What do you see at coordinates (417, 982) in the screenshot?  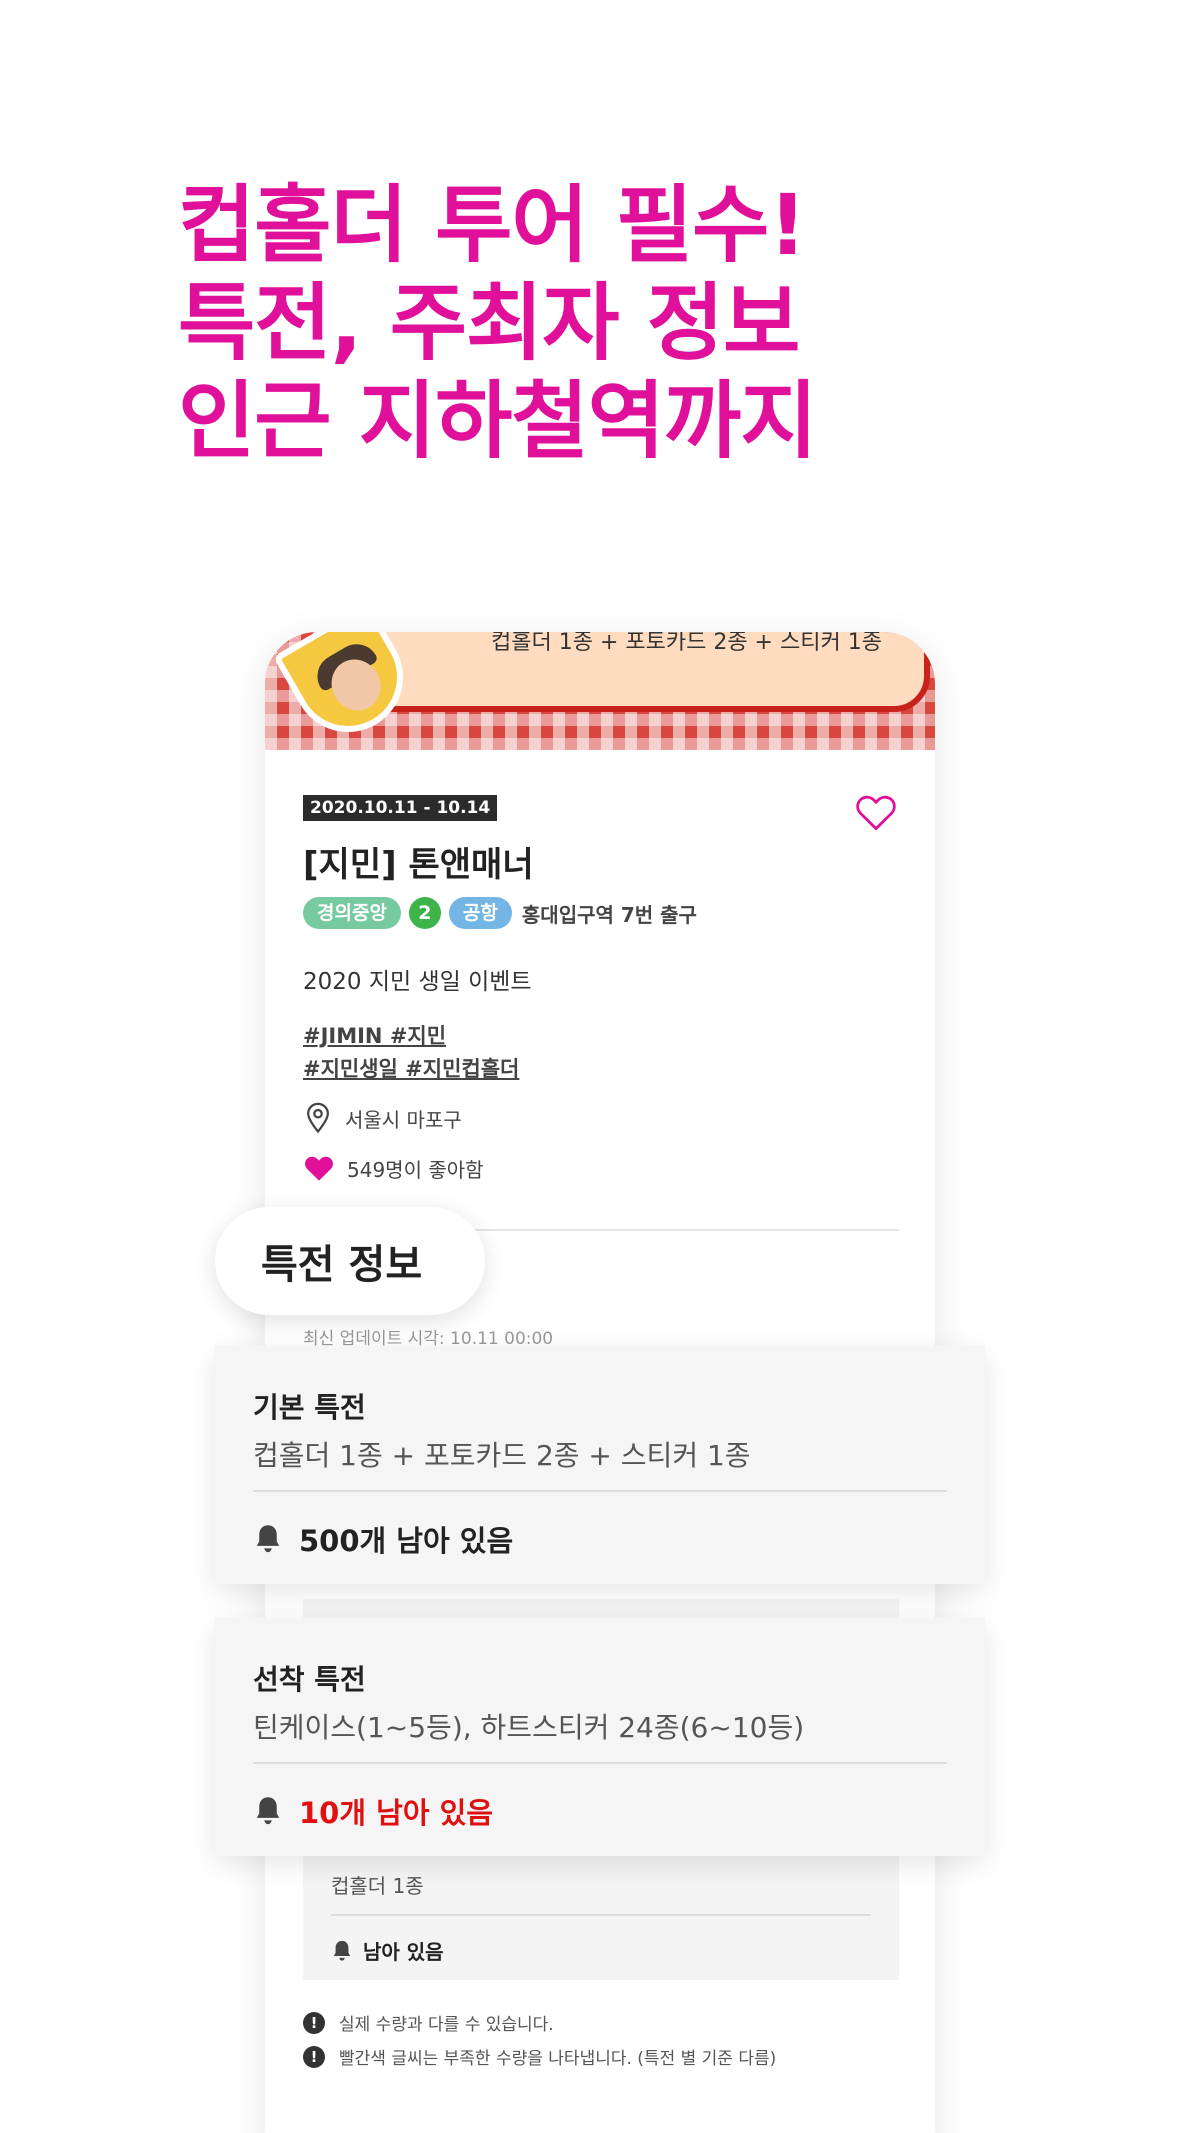 I see `event-description: 2020 지민 생일 이벤트` at bounding box center [417, 982].